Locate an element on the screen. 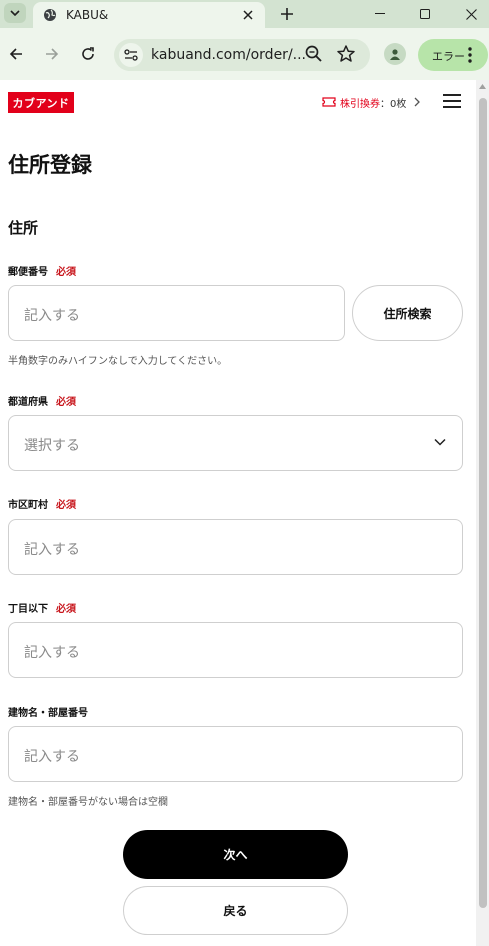  scrollbar-thumb is located at coordinates (483, 503).